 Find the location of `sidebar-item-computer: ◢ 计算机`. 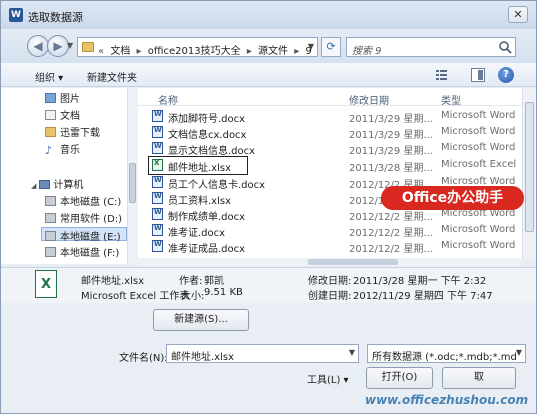

sidebar-item-computer: ◢ 计算机 is located at coordinates (57, 183).